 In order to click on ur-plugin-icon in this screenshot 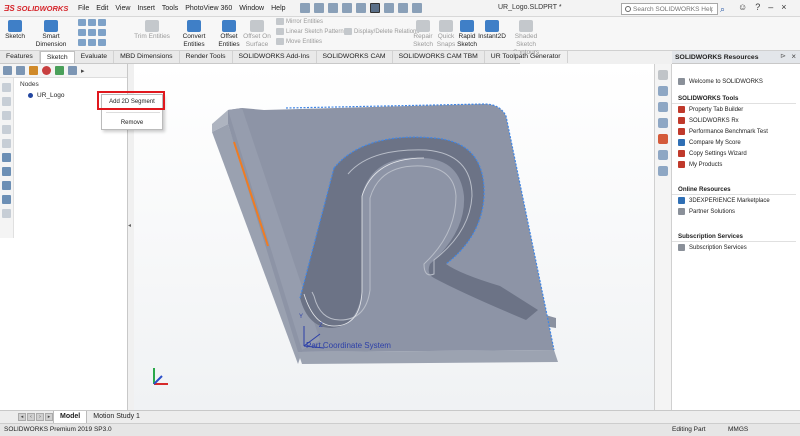, I will do `click(72, 70)`.